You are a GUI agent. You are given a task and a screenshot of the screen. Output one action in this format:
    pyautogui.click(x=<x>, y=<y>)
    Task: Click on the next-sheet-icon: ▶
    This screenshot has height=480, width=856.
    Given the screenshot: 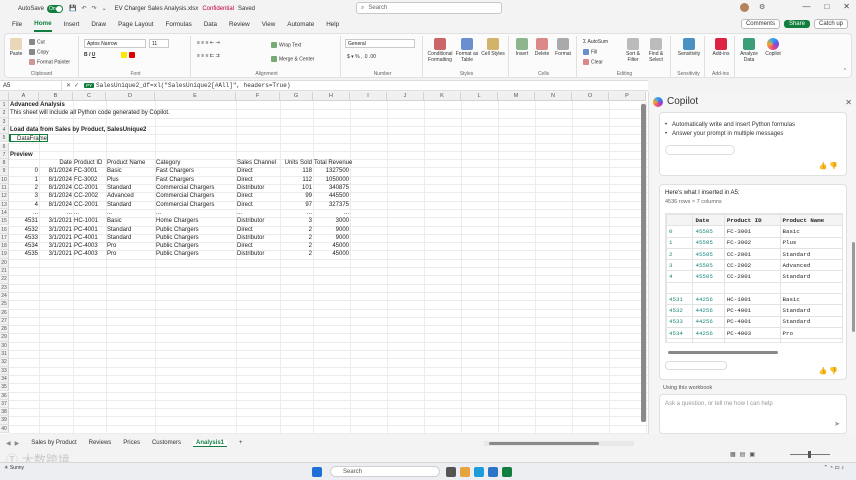 What is the action you would take?
    pyautogui.click(x=17, y=443)
    